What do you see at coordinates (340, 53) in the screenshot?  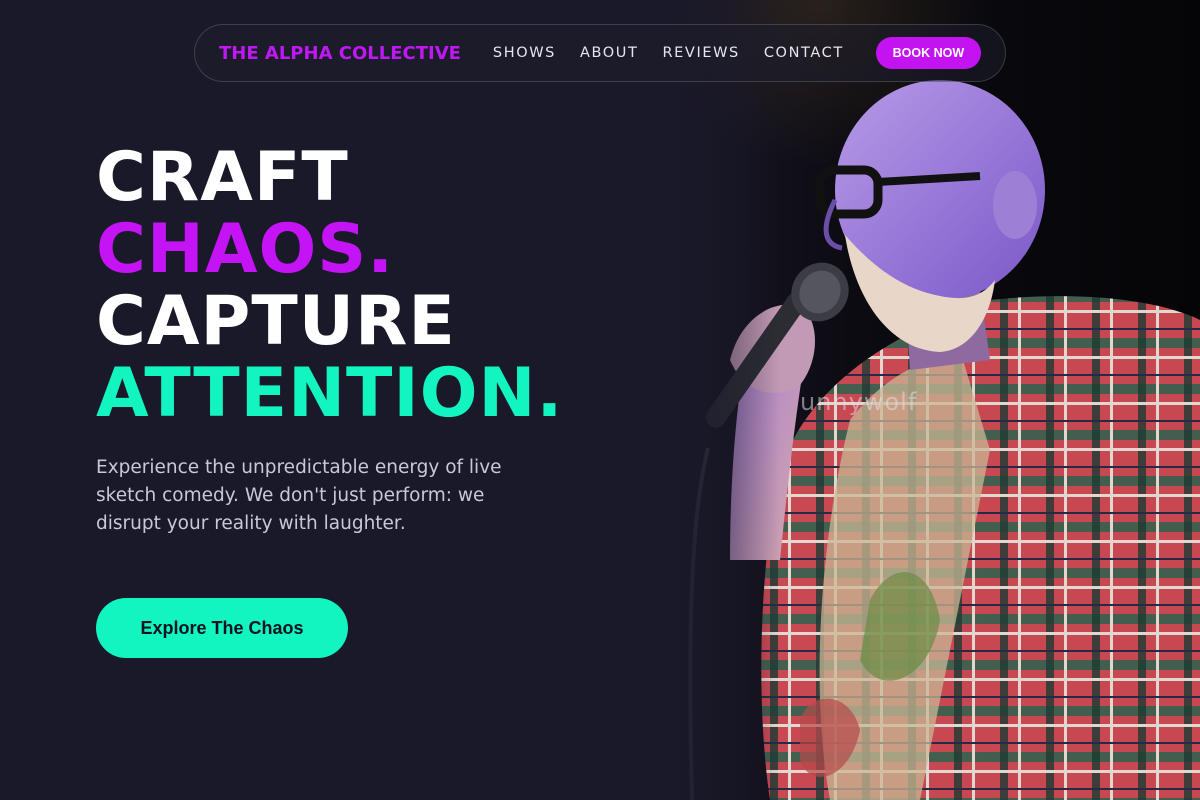 I see `brand-logo: THE ALPHA COLLECTIVE` at bounding box center [340, 53].